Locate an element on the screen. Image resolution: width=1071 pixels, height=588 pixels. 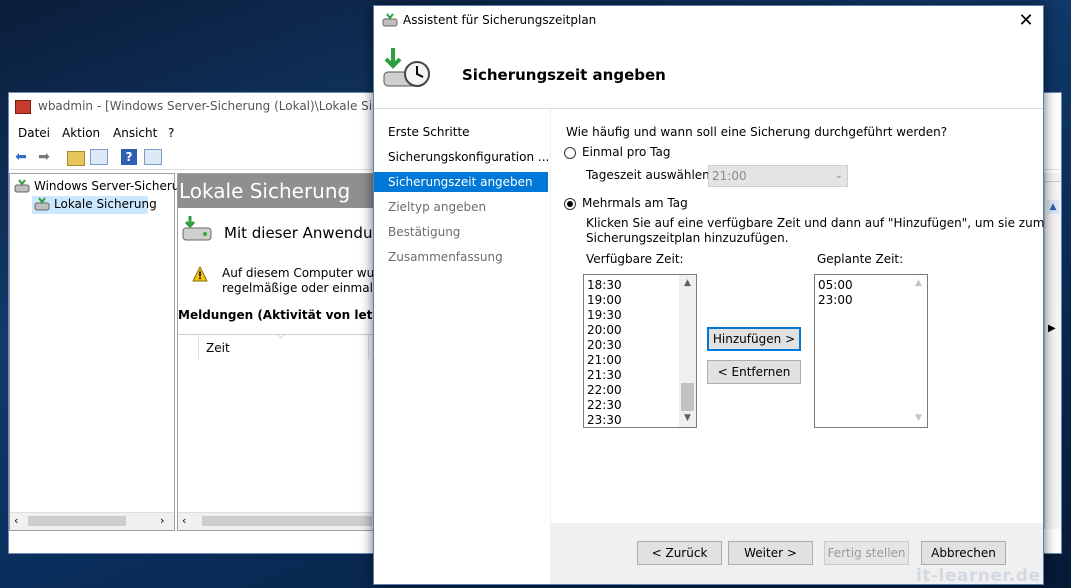
available-time-item: 21:00 is located at coordinates (604, 360).